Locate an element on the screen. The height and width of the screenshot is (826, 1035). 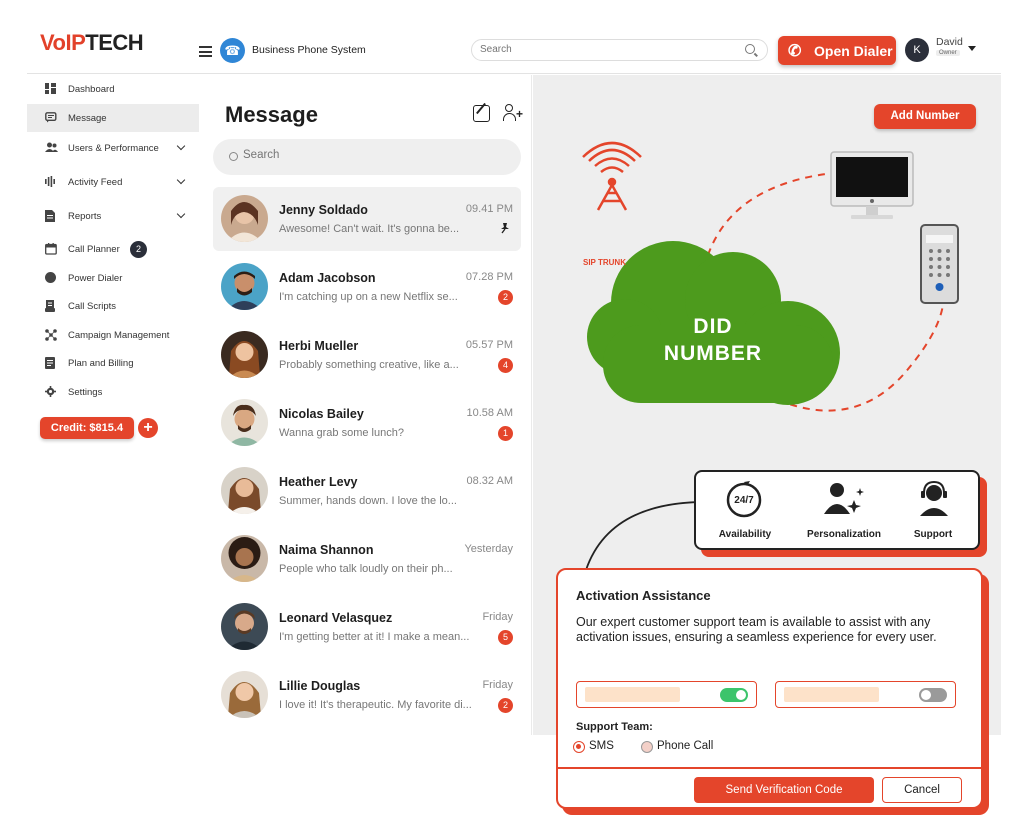
sidebar-item-label: Message is located at coordinates (87, 118).